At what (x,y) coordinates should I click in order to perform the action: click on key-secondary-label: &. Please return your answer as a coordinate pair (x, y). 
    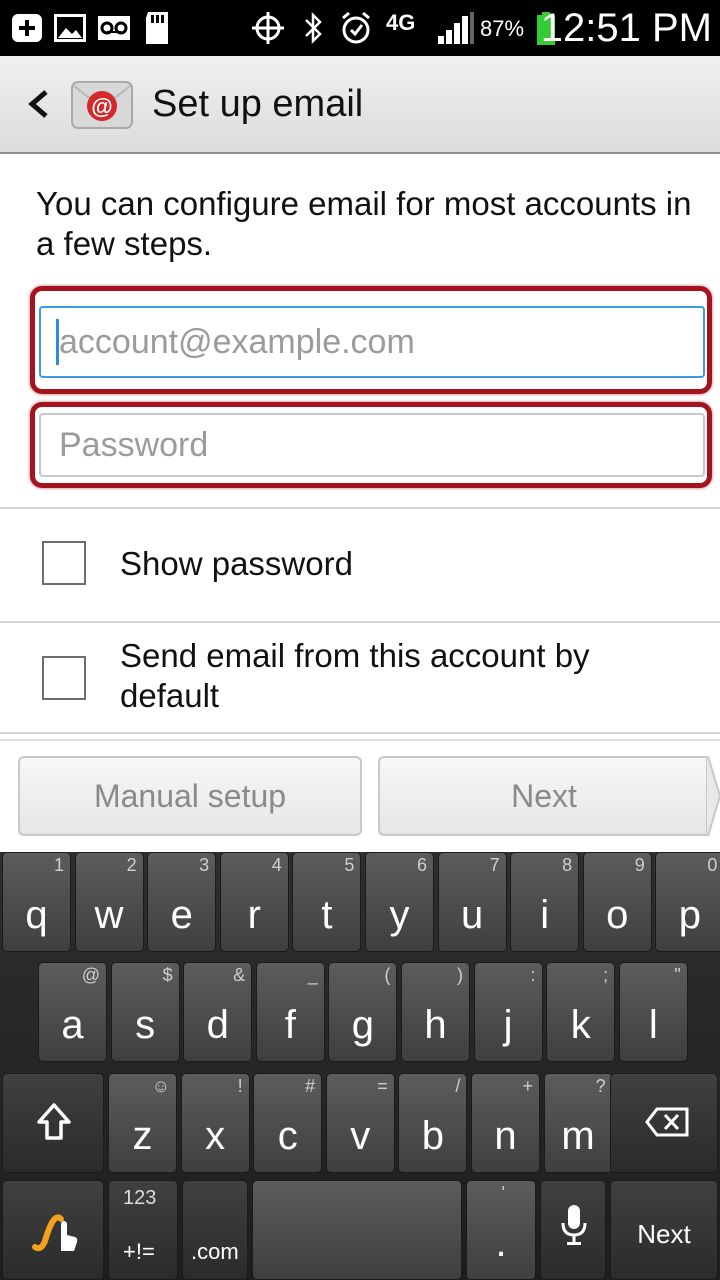
    Looking at the image, I should click on (239, 975).